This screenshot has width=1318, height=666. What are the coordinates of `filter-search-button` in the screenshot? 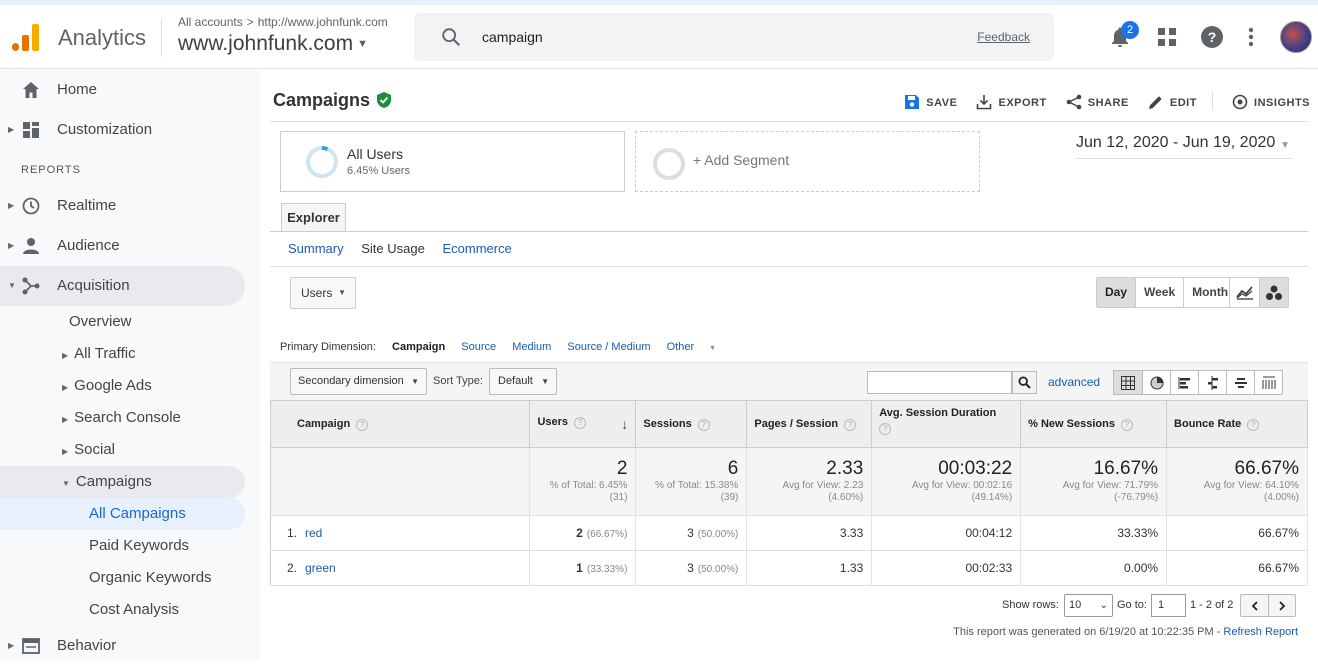 It's located at (1024, 382).